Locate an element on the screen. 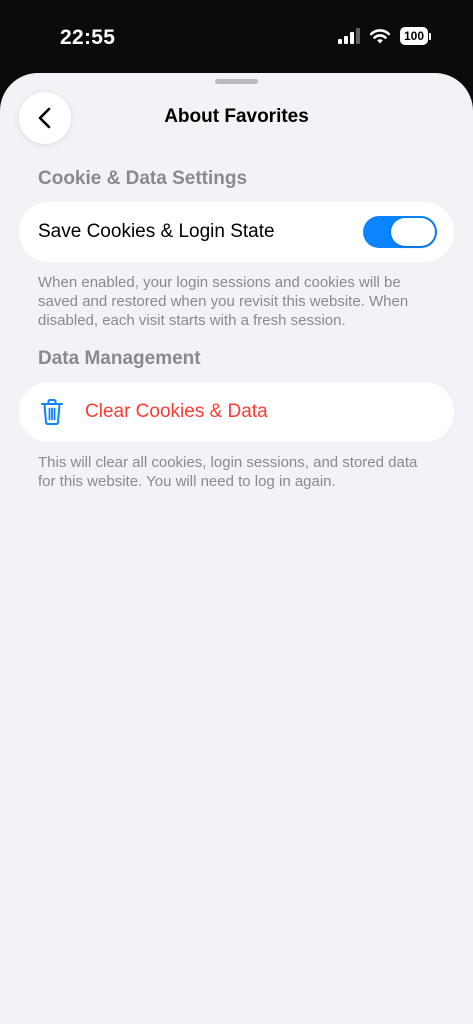 The image size is (473, 1024). page-title: About Favorites is located at coordinates (236, 116).